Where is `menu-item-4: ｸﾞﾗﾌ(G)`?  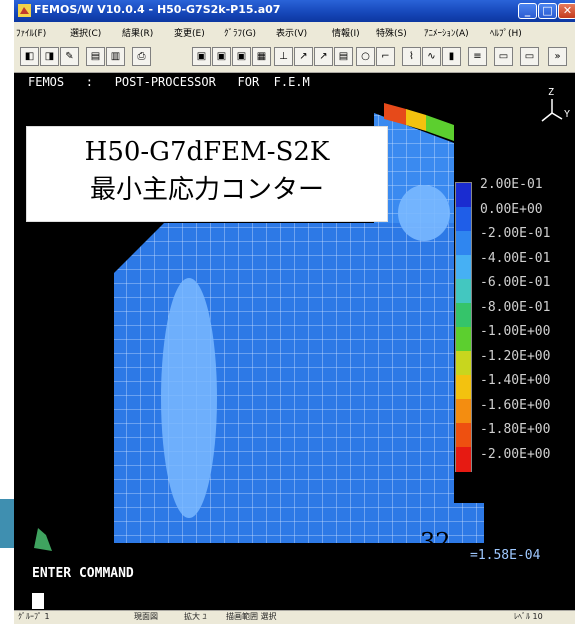 menu-item-4: ｸﾞﾗﾌ(G) is located at coordinates (240, 32).